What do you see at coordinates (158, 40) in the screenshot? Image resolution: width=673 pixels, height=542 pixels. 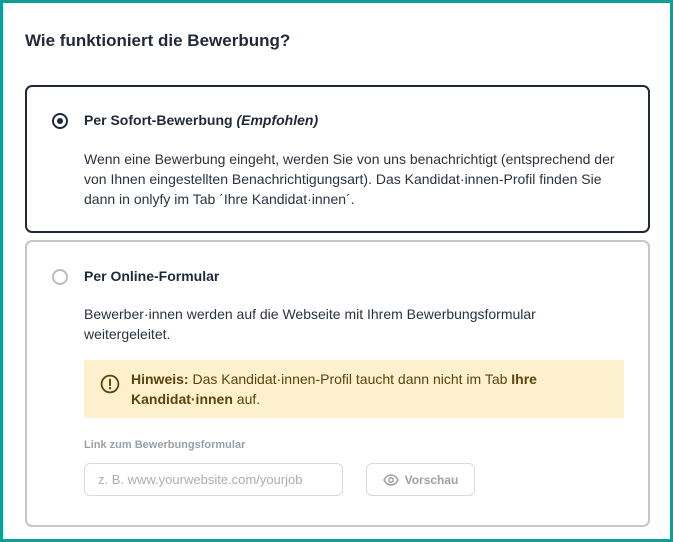 I see `section-title: Wie funktioniert die Bewerbung?` at bounding box center [158, 40].